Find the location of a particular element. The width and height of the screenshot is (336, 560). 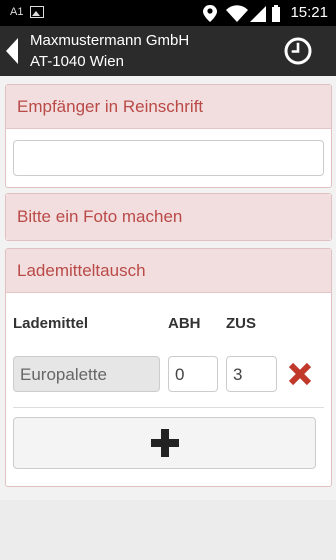

battery-icon is located at coordinates (276, 13).